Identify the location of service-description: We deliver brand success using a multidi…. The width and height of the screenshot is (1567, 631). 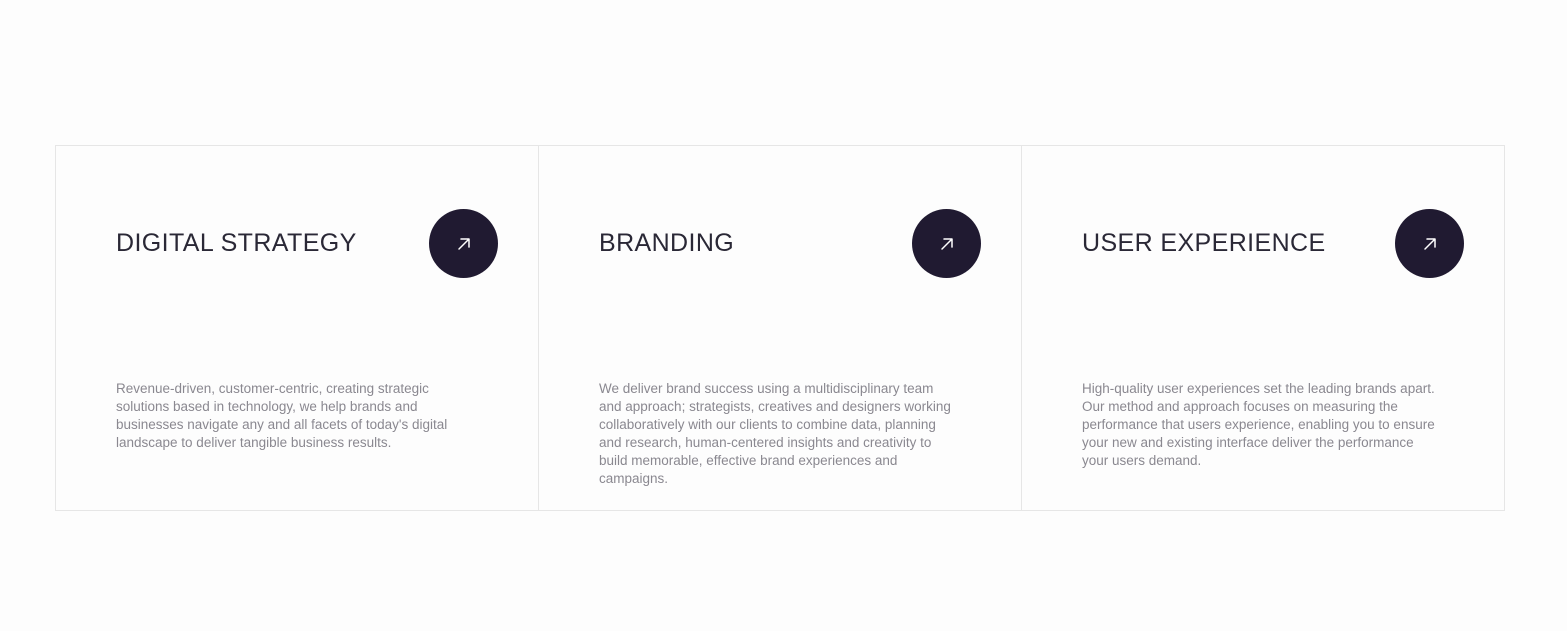
(775, 433).